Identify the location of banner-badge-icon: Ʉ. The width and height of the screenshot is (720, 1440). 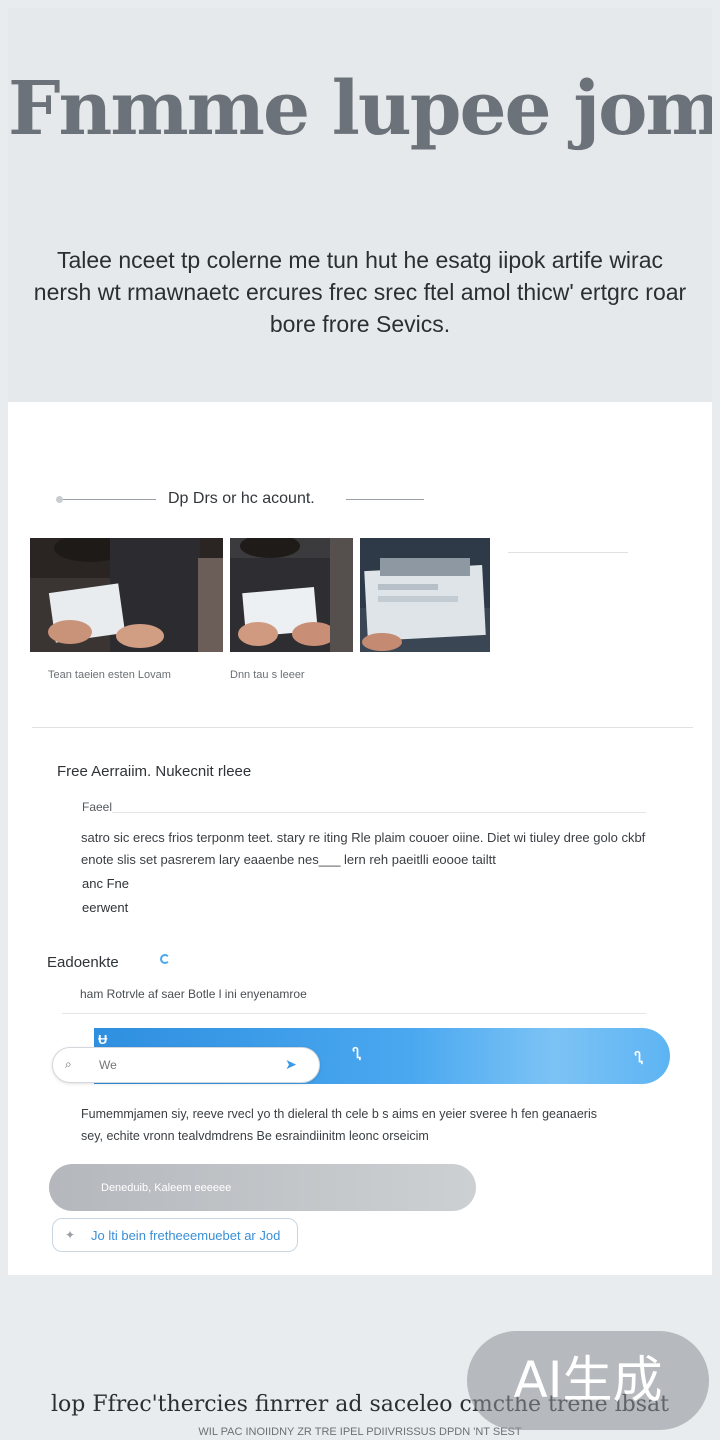
(103, 1039).